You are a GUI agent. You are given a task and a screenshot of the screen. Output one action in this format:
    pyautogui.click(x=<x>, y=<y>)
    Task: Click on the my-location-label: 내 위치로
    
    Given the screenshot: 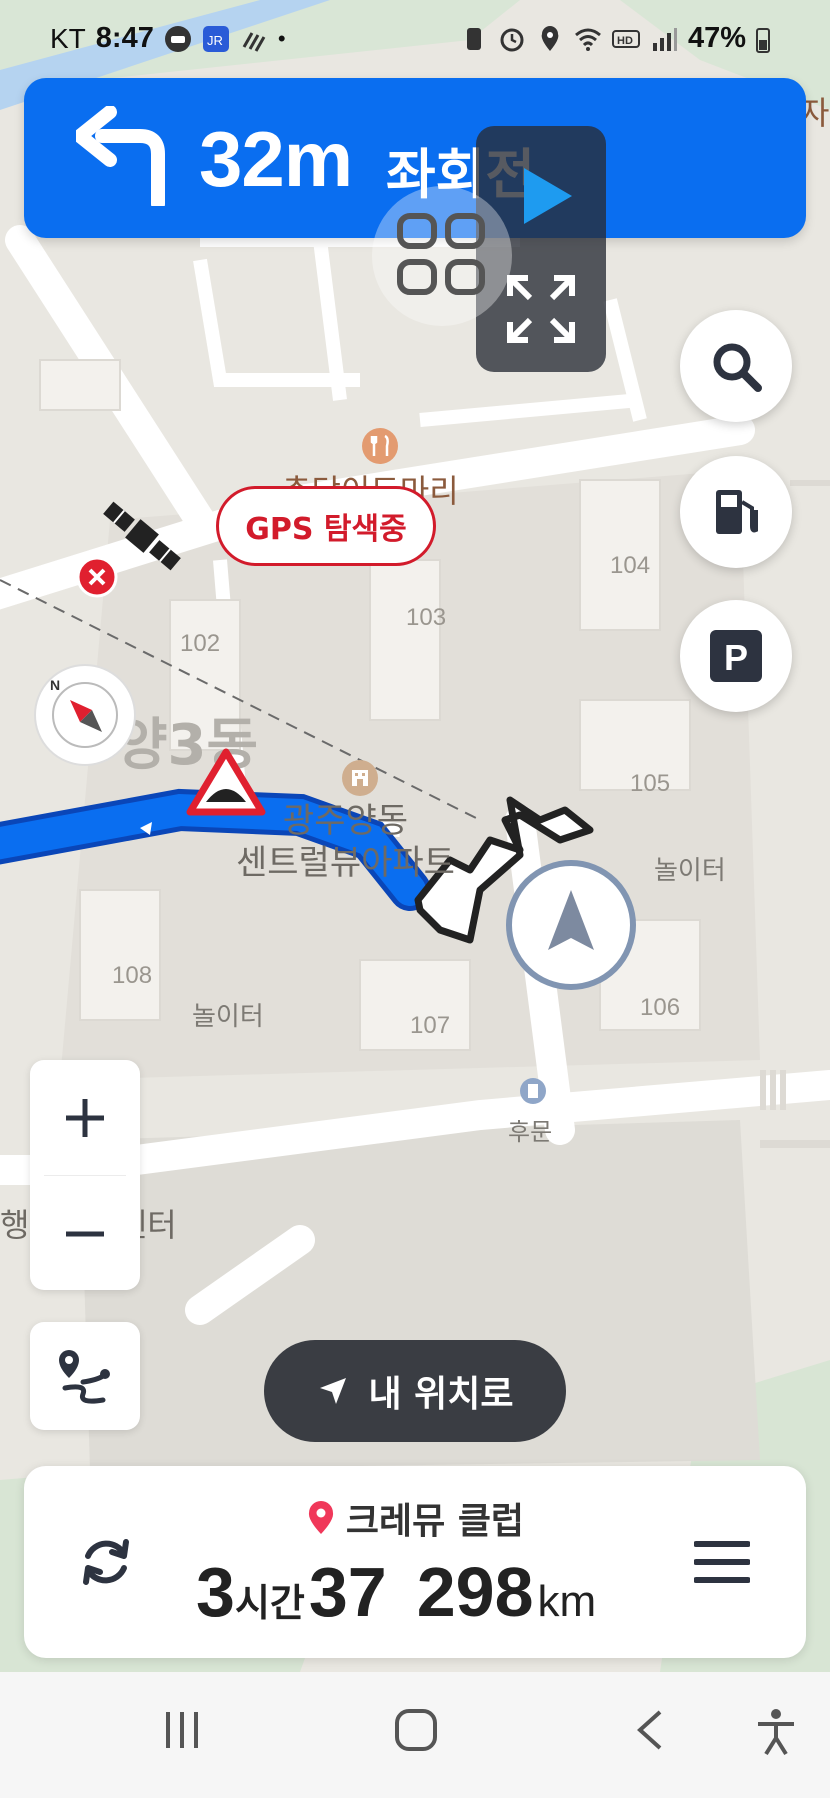 What is the action you would take?
    pyautogui.click(x=441, y=1394)
    